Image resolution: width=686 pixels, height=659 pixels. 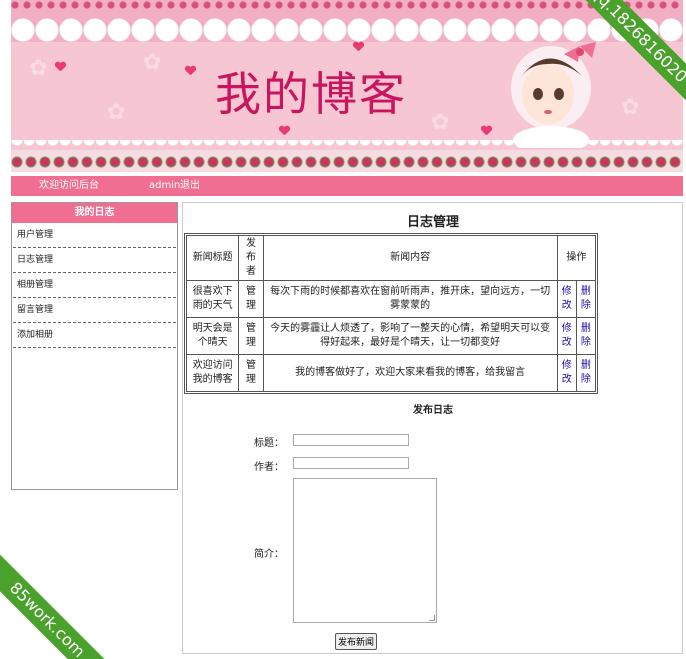 What do you see at coordinates (365, 550) in the screenshot?
I see `summary-textarea` at bounding box center [365, 550].